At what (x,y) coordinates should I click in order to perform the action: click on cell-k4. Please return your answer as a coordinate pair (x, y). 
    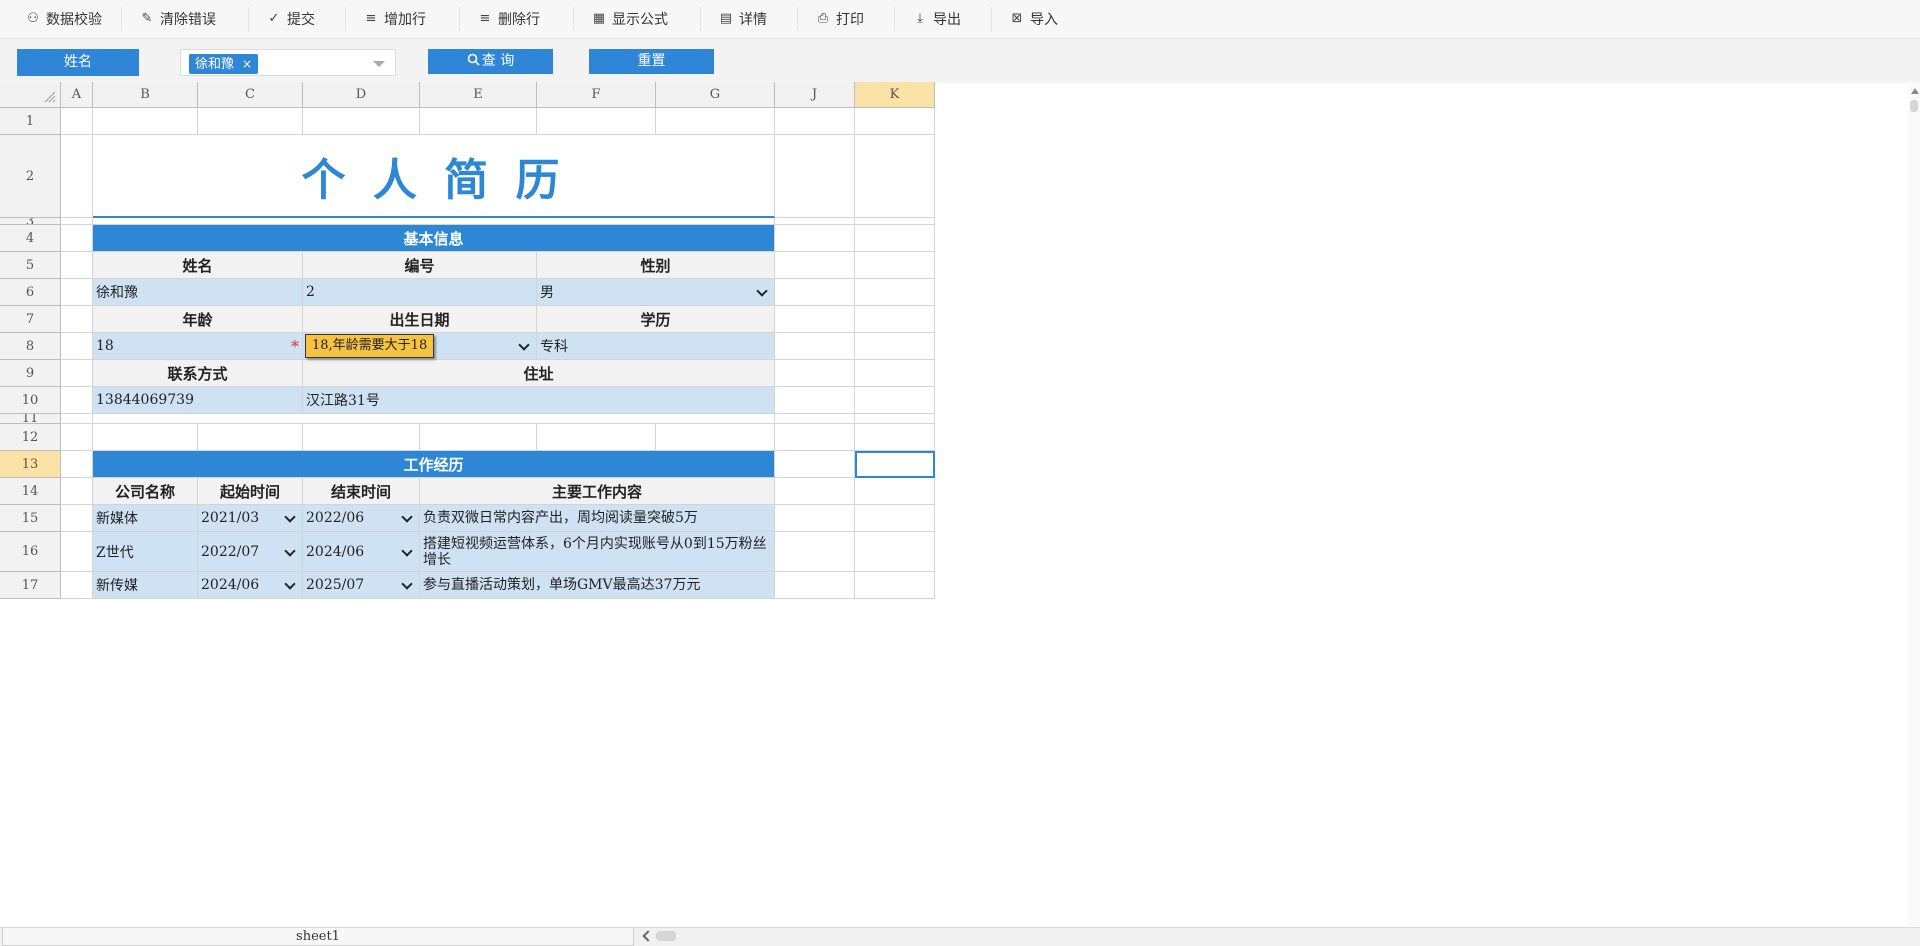
    Looking at the image, I should click on (895, 238).